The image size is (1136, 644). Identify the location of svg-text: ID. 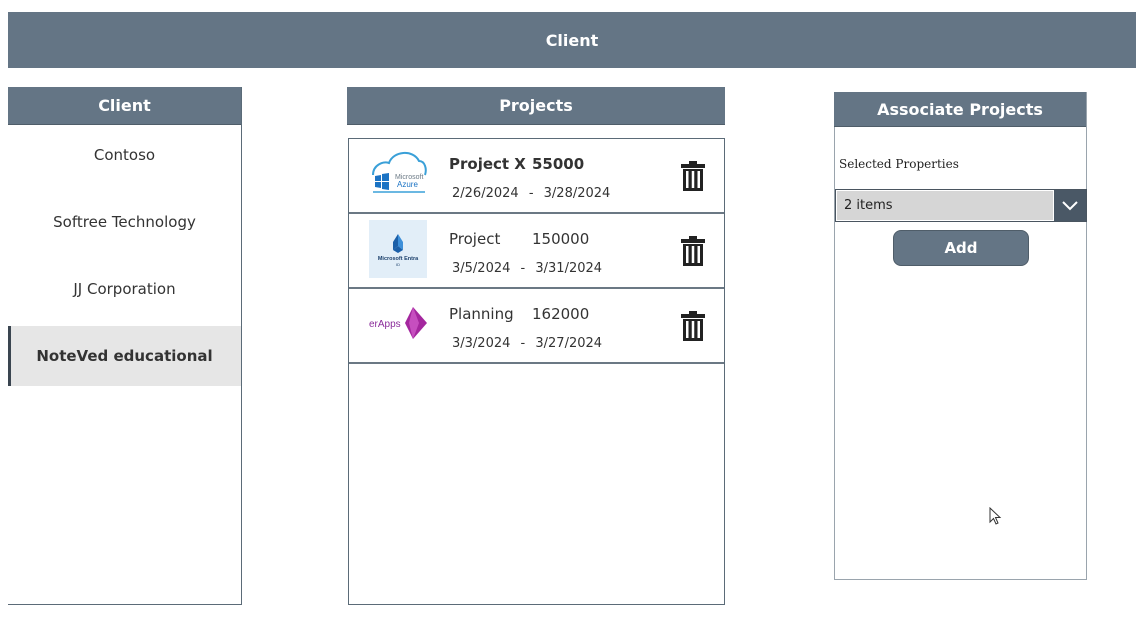
(398, 264).